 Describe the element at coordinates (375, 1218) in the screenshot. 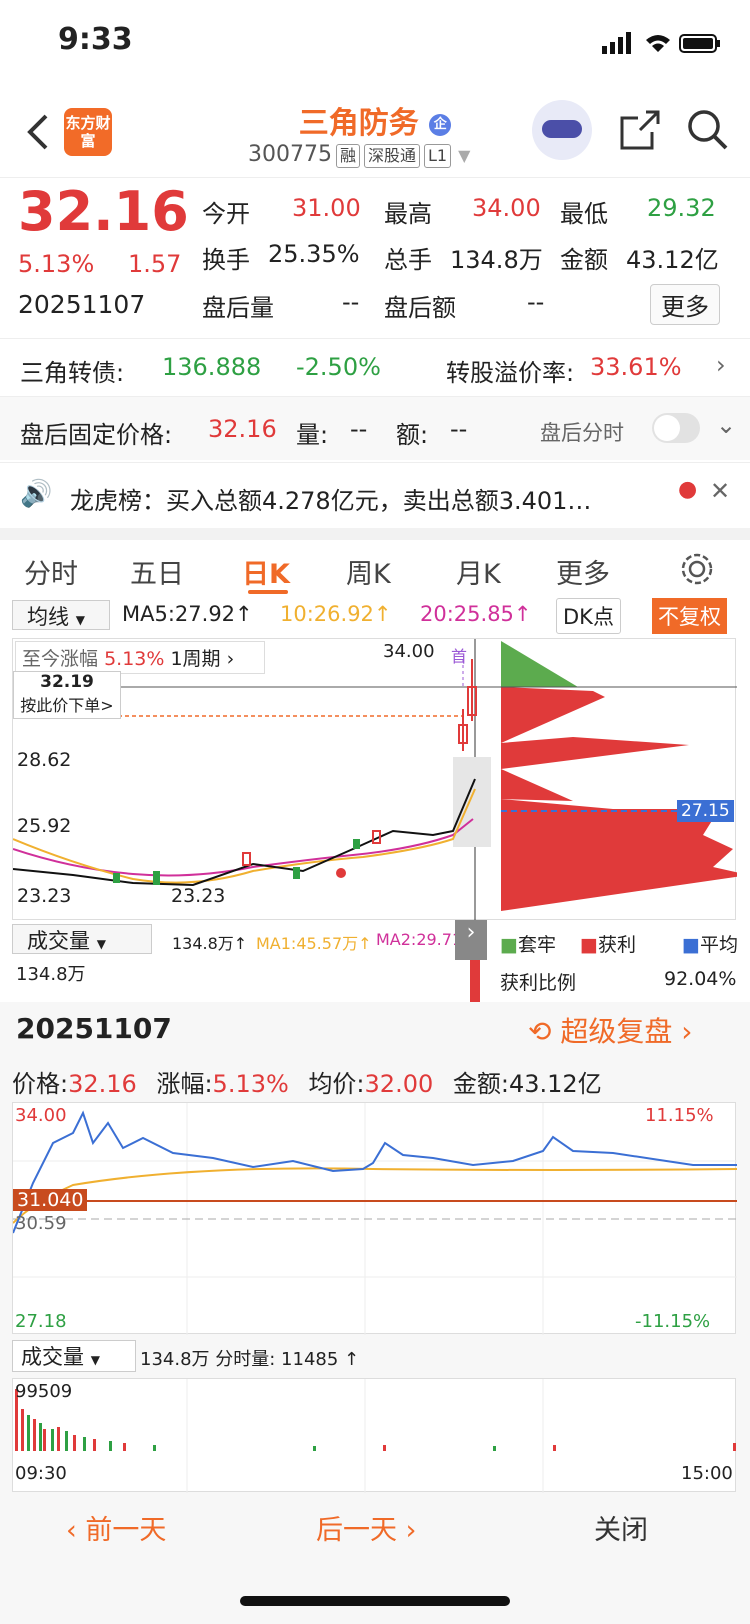

I see `intraday-chart: 34.00 11.15% 31.040 30.59 27.18 -11.15%` at that location.